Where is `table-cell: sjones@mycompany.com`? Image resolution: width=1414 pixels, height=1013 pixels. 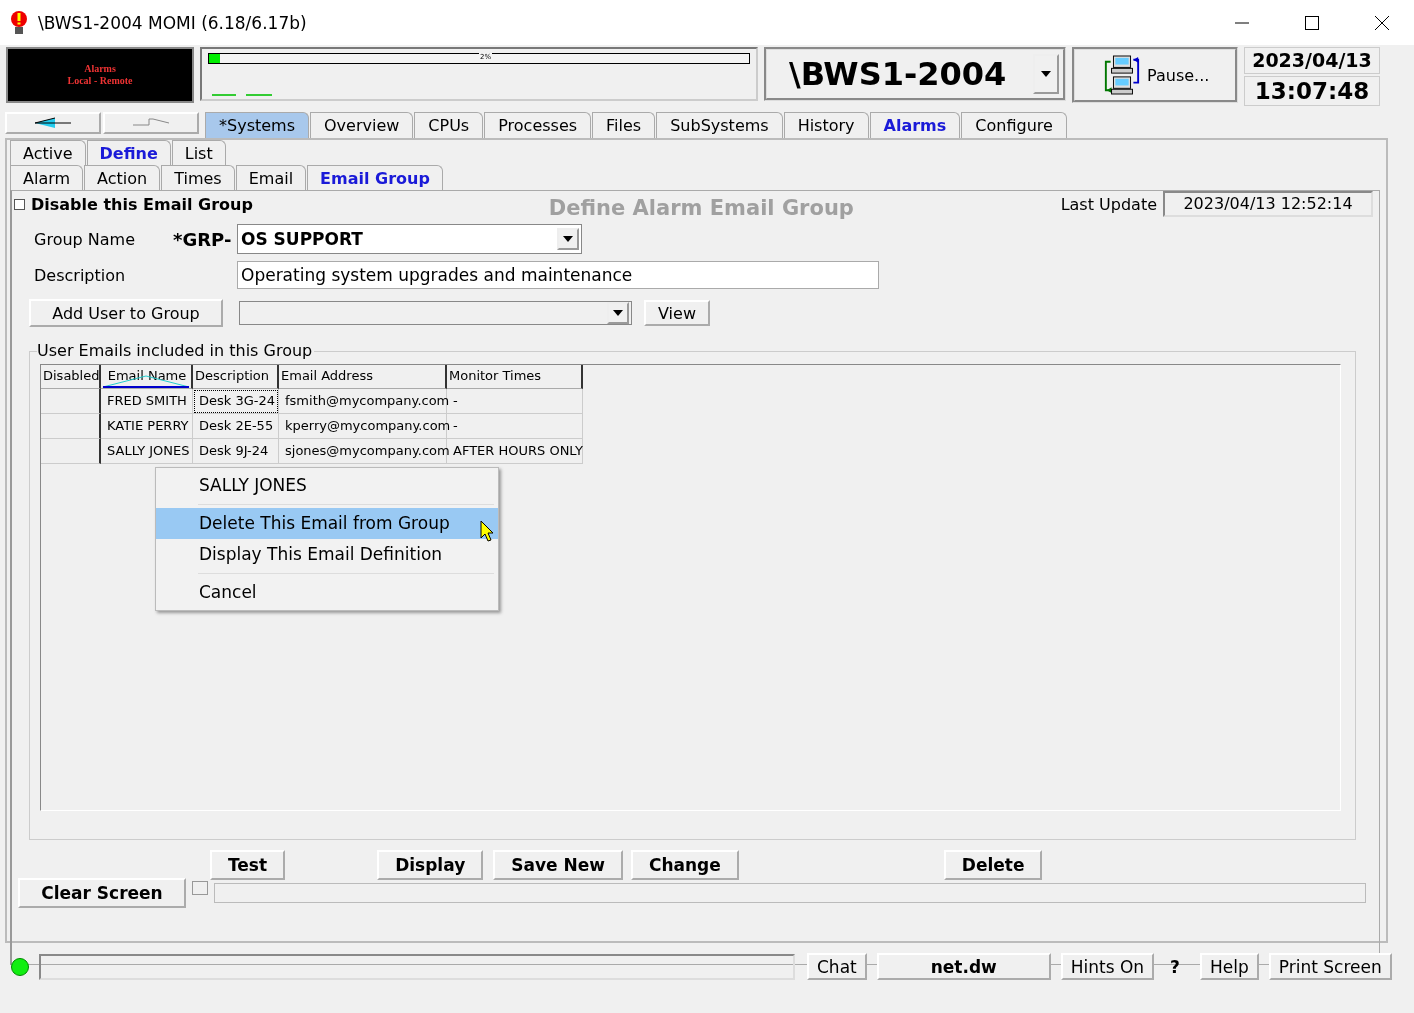 table-cell: sjones@mycompany.com is located at coordinates (363, 451).